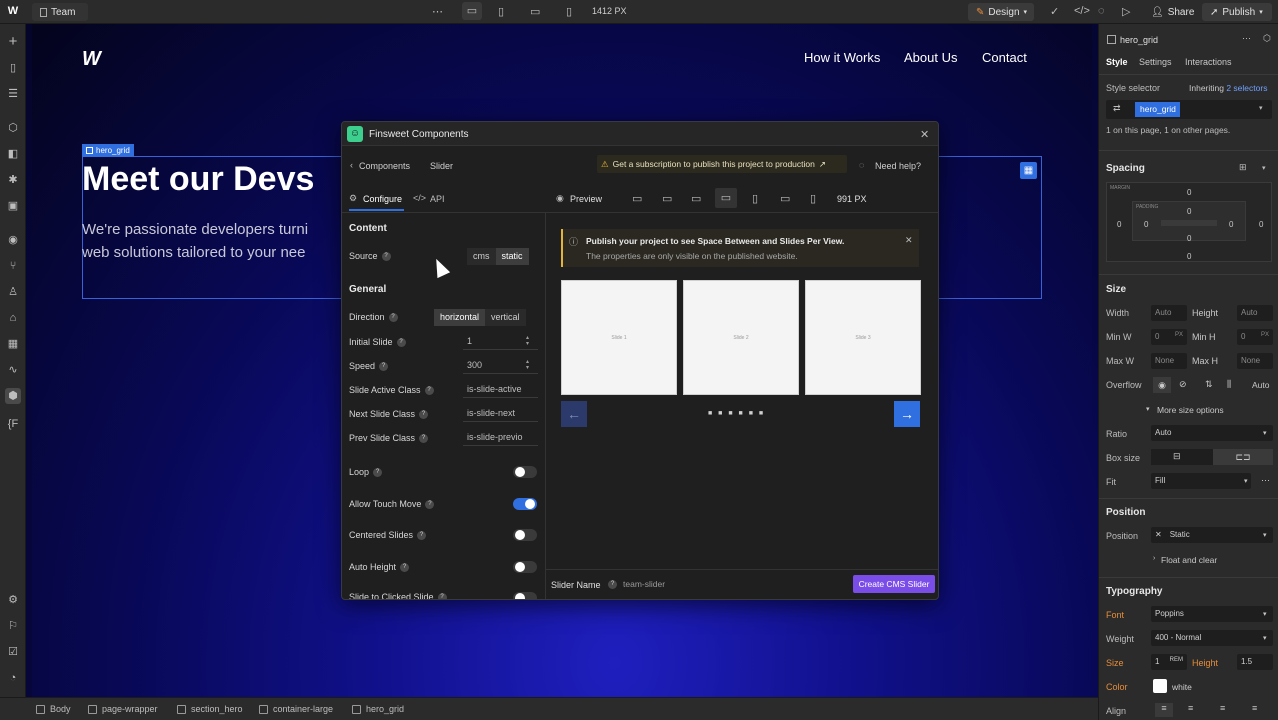 This screenshot has width=1278, height=720. Describe the element at coordinates (525, 535) in the screenshot. I see `centered-slides-toggle` at that location.